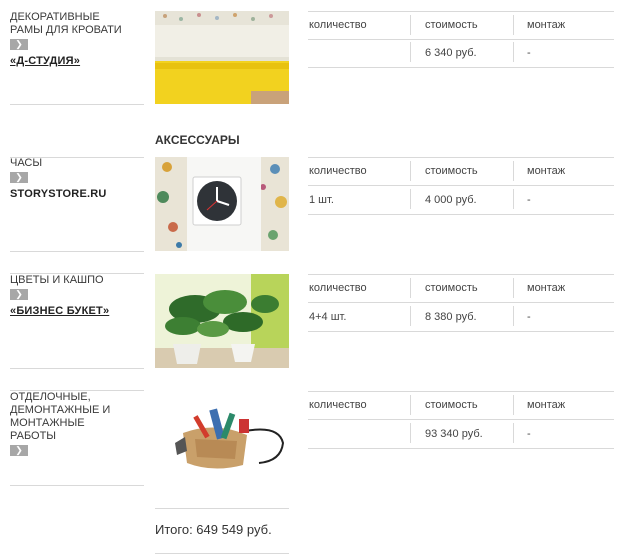 This screenshot has width=620, height=559. I want to click on item-3-info: ЦВЕТЫ И КАШПО ❯ «БИЗНЕС БУКЕТ», so click(70, 296).